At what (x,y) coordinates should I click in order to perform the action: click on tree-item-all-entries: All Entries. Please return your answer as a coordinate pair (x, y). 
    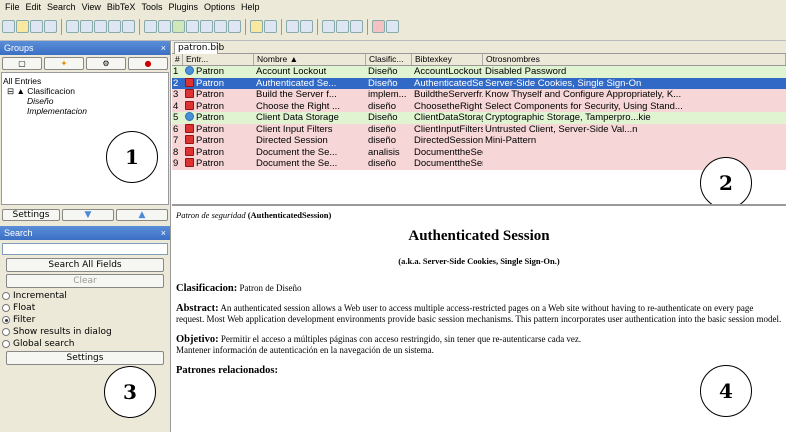
    Looking at the image, I should click on (85, 81).